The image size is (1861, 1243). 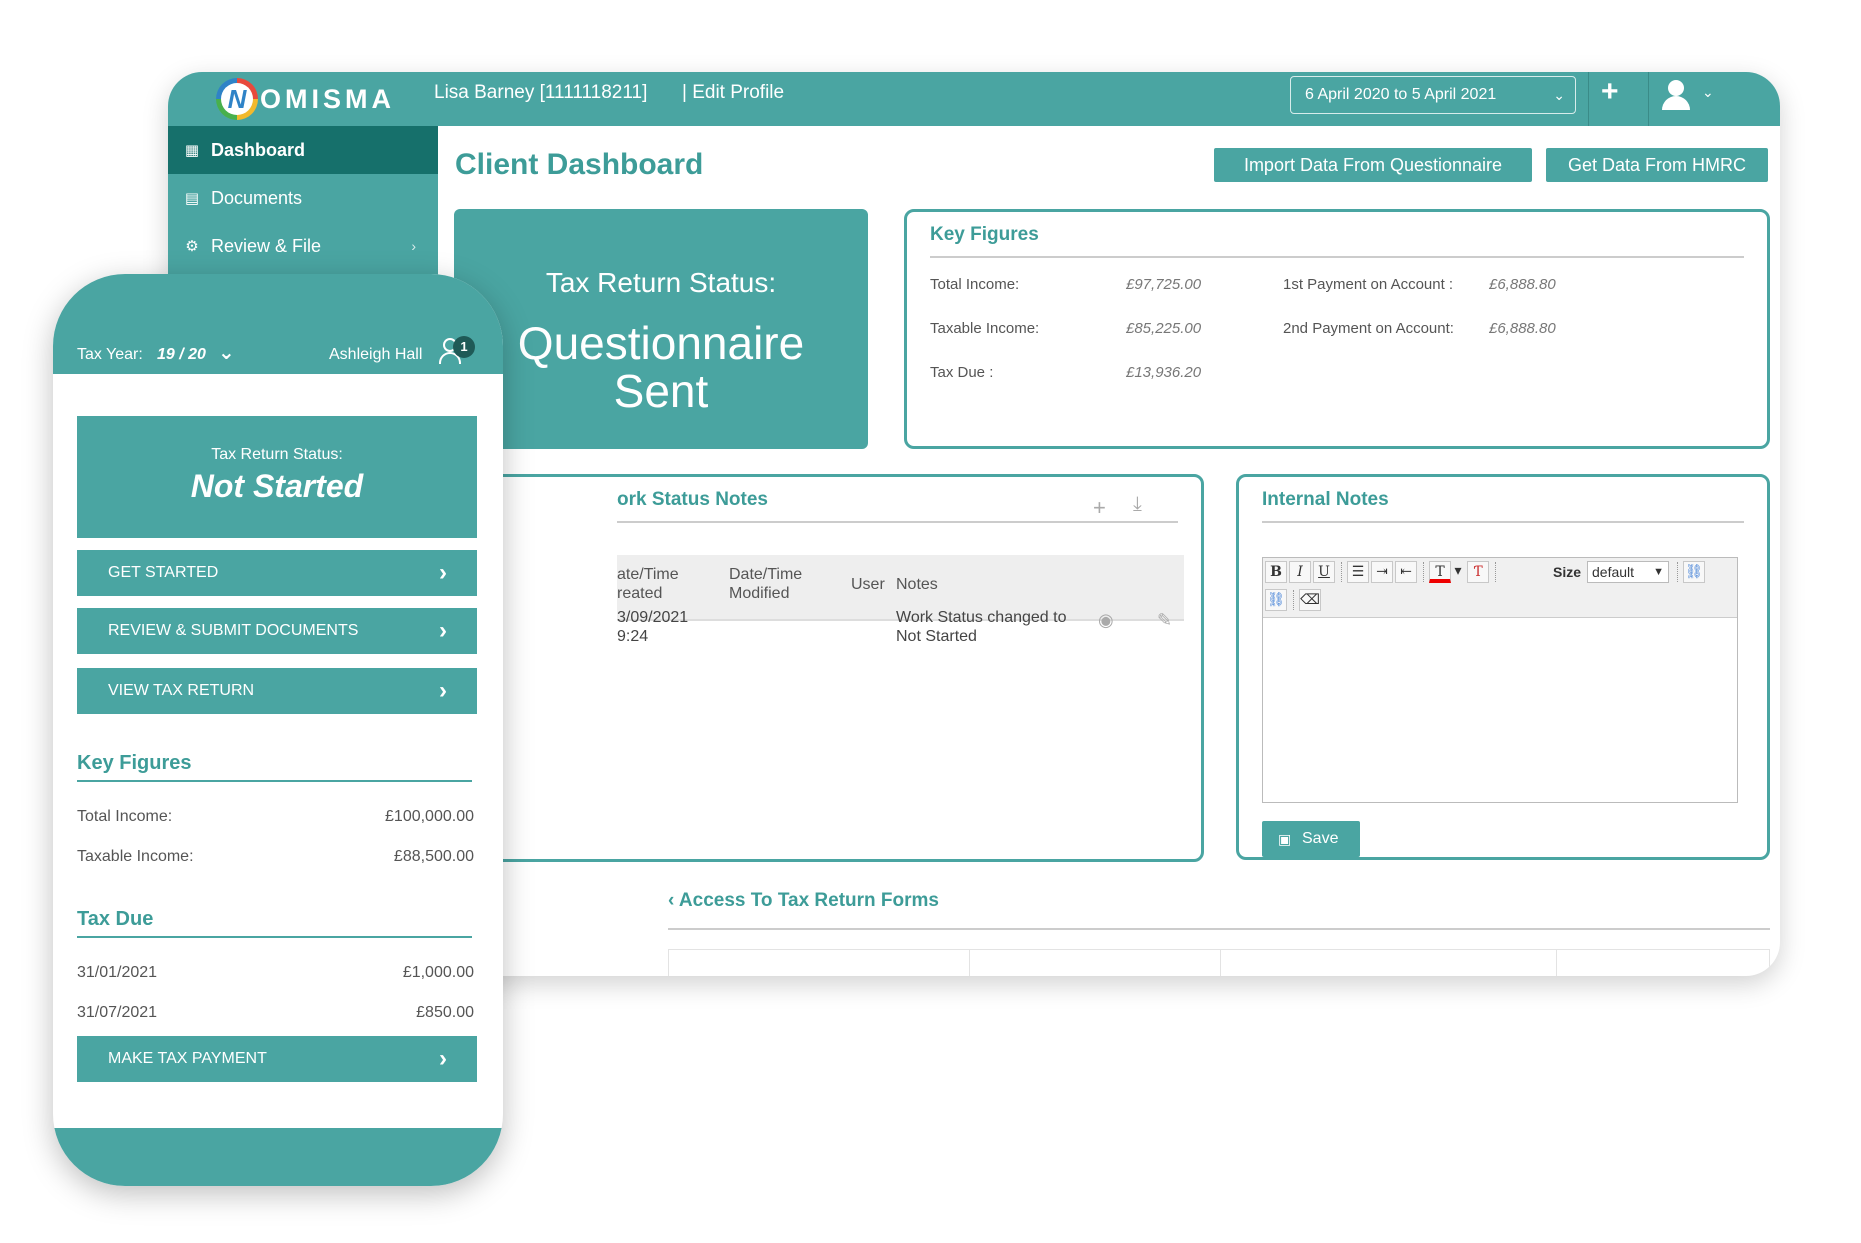 I want to click on column-header: Notes, so click(x=917, y=584).